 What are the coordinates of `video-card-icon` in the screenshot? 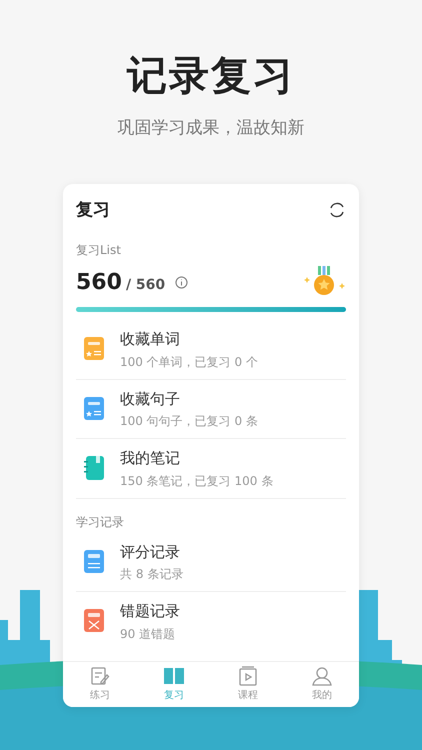 It's located at (248, 676).